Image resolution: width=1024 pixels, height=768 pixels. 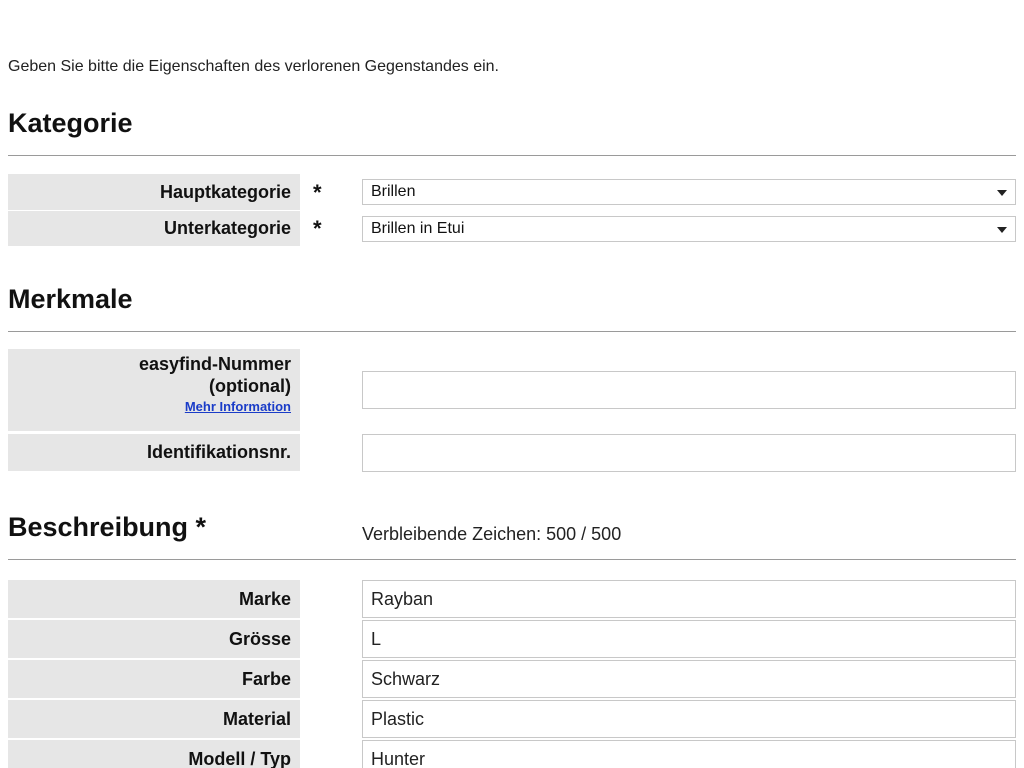 I want to click on marke-label: Marke, so click(x=154, y=599).